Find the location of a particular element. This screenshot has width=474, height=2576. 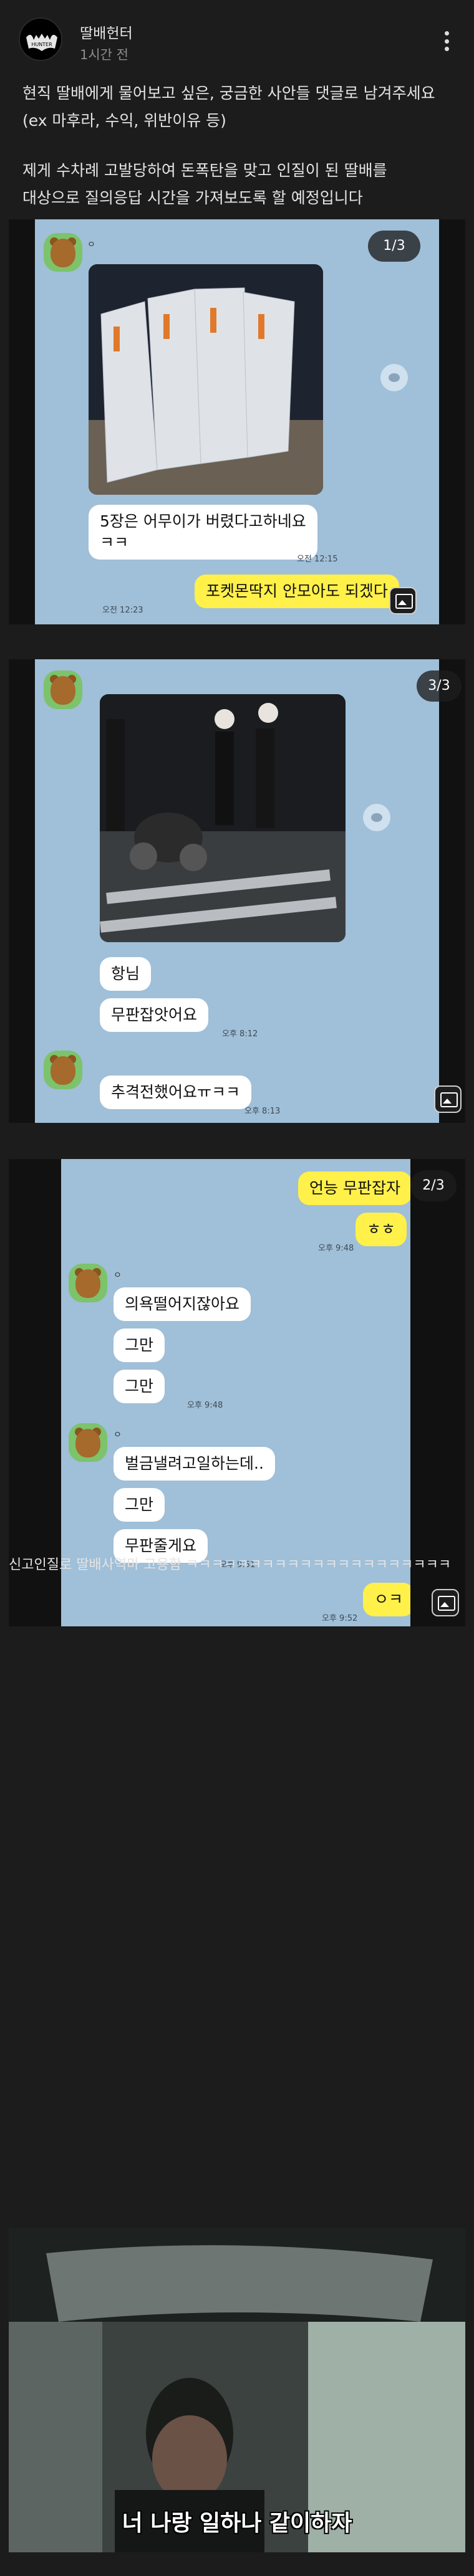

chat-message: 의욕떨어지잖아요 is located at coordinates (182, 1304).